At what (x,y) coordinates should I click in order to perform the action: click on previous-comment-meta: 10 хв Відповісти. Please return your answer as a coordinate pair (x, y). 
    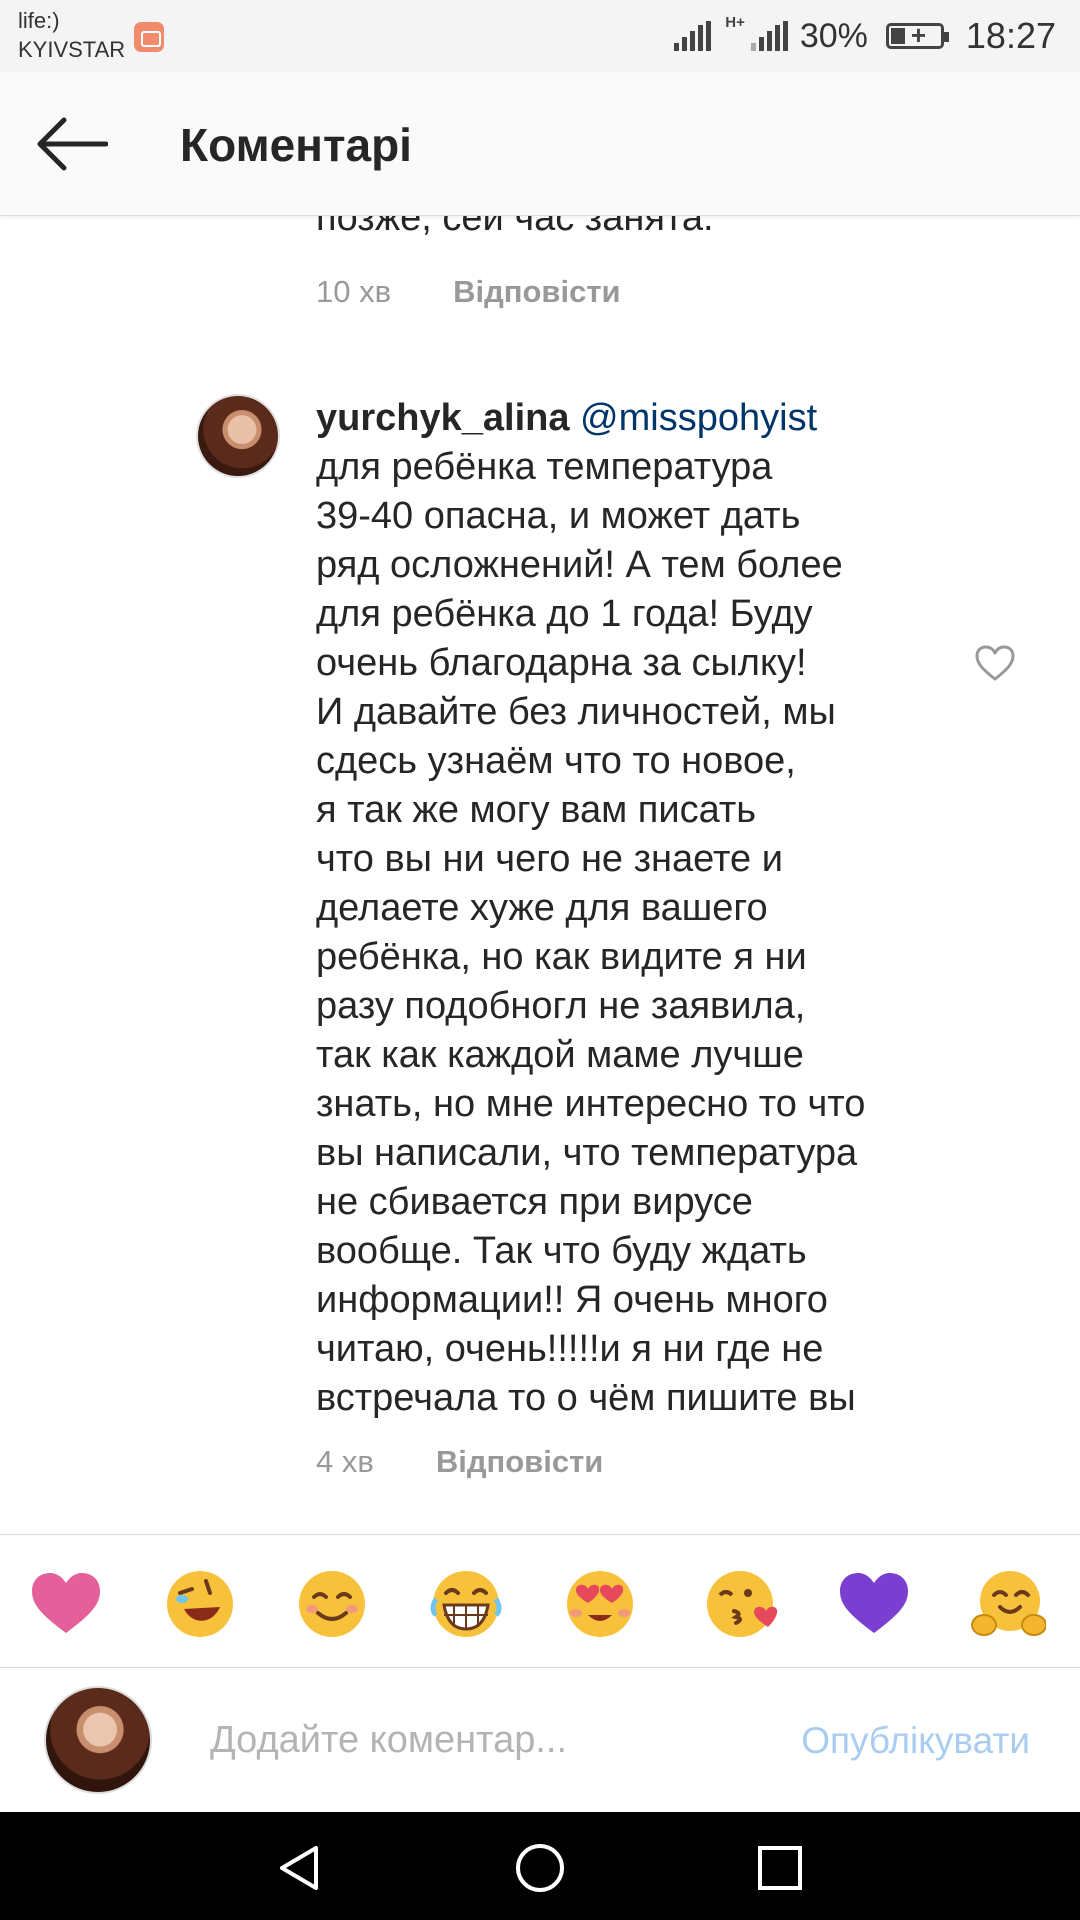
    Looking at the image, I should click on (468, 292).